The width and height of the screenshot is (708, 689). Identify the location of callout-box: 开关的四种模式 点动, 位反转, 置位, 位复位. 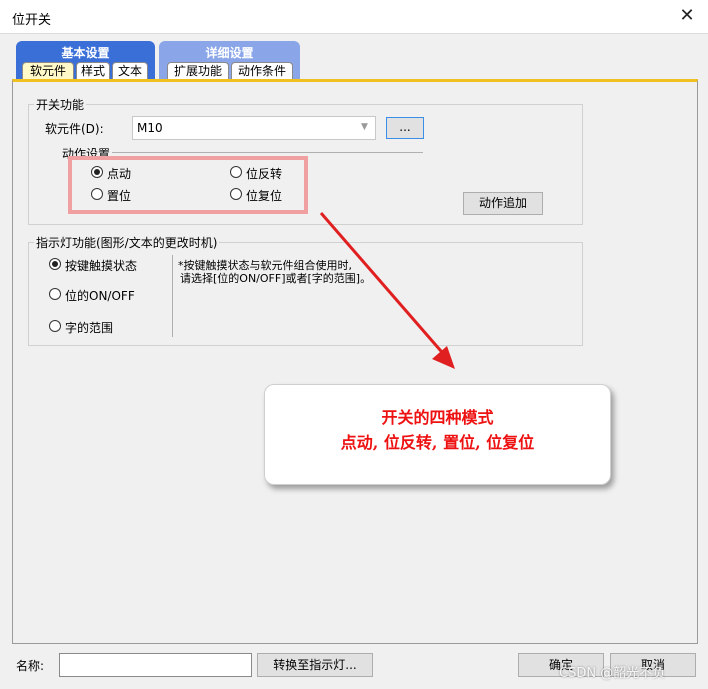
(437, 434).